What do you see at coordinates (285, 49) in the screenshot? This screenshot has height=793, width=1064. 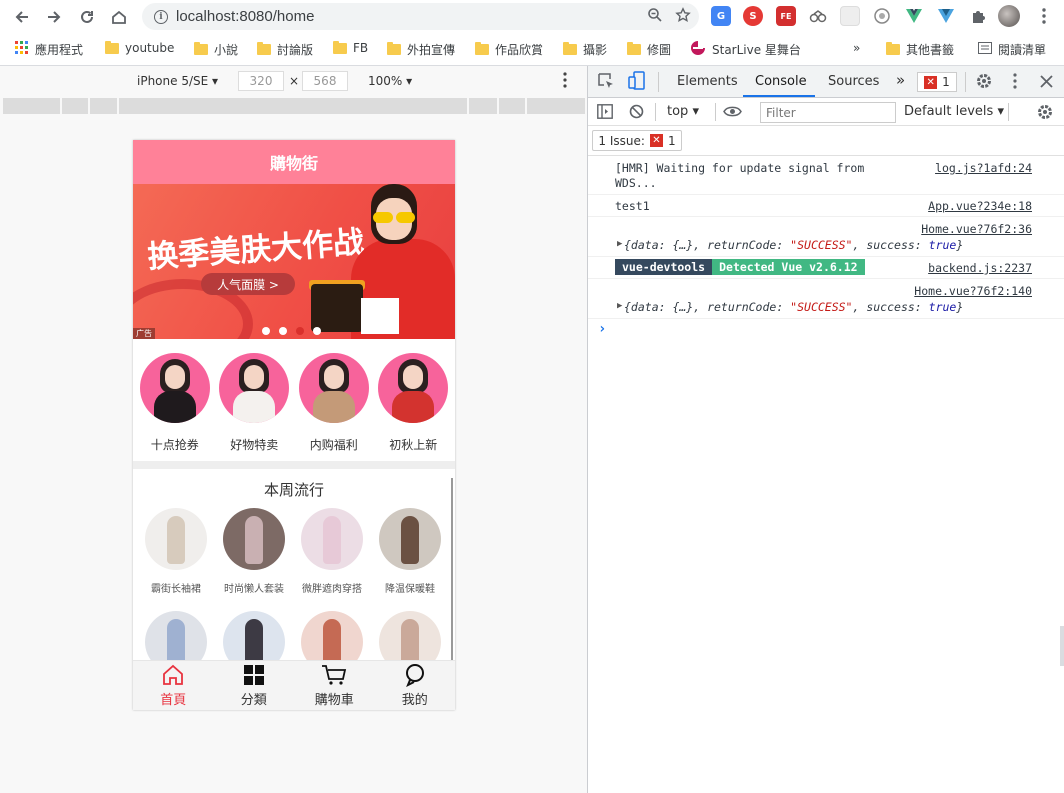 I see `bookmark-forum: 討論版` at bounding box center [285, 49].